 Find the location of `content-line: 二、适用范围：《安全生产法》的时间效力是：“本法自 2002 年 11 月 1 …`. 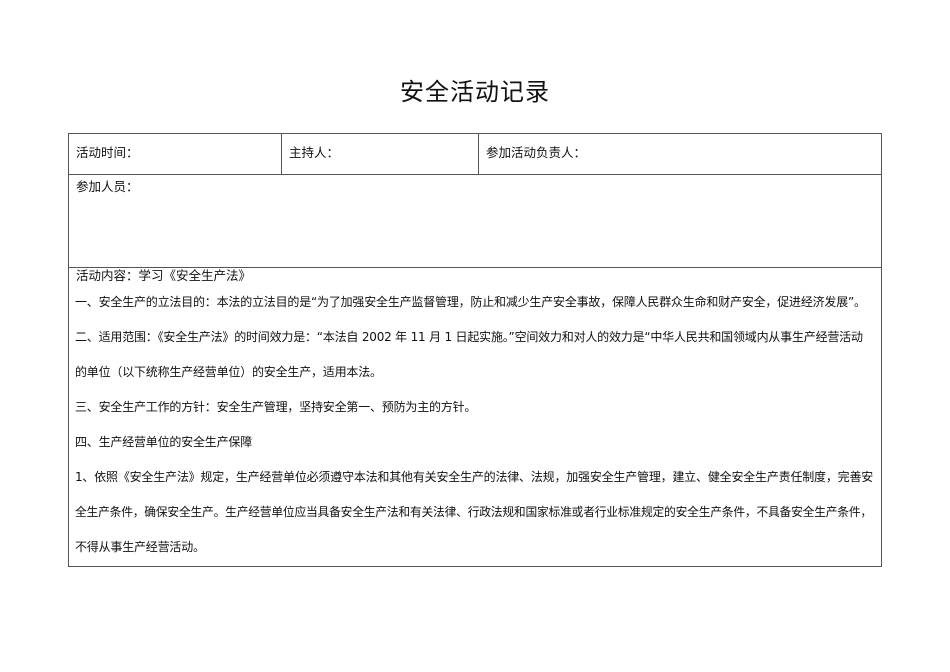

content-line: 二、适用范围：《安全生产法》的时间效力是：“本法自 2002 年 11 月 1 … is located at coordinates (469, 337).